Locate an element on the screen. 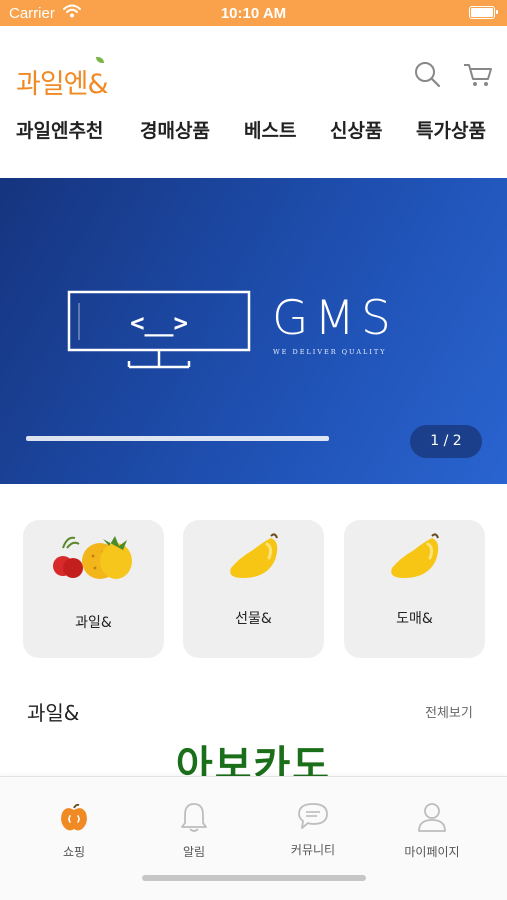 Image resolution: width=507 pixels, height=900 pixels. tab-auction: 경매상품 is located at coordinates (175, 129).